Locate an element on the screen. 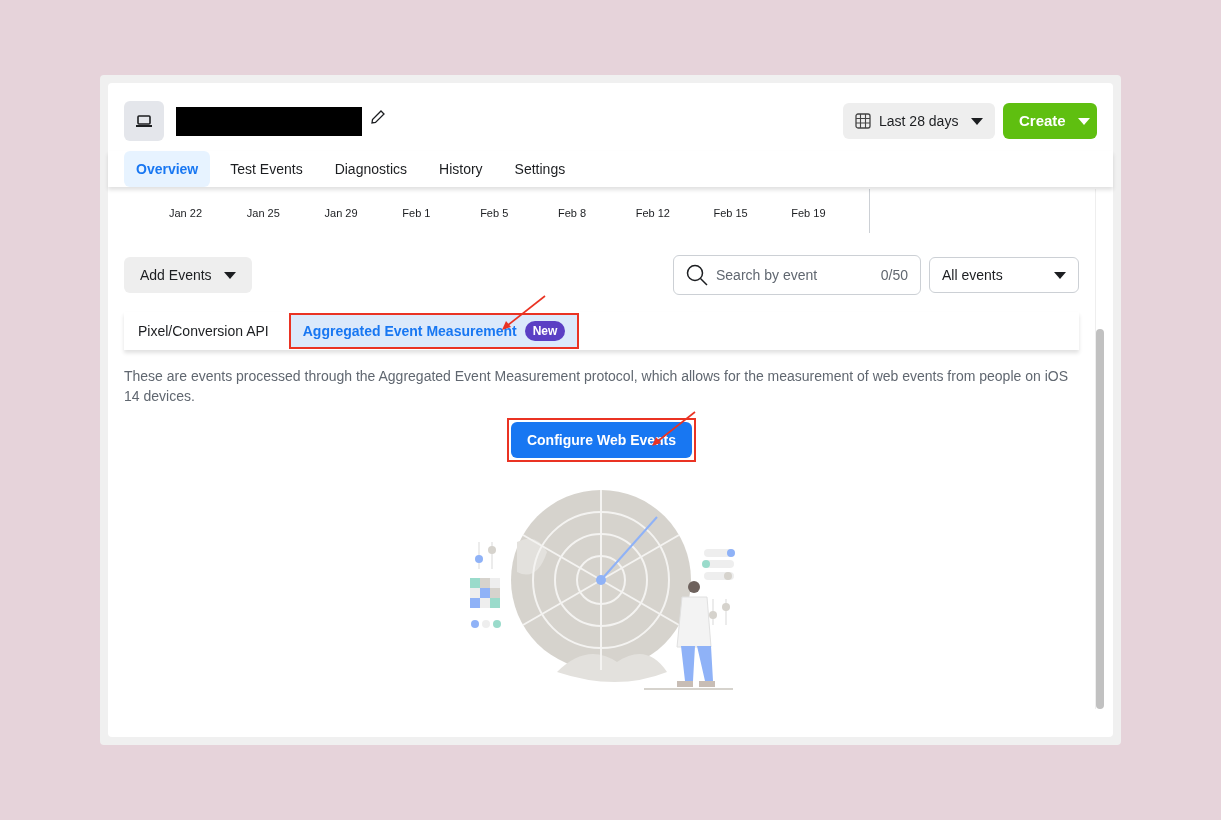 The width and height of the screenshot is (1221, 820). axis-label: Feb 5 is located at coordinates (495, 213).